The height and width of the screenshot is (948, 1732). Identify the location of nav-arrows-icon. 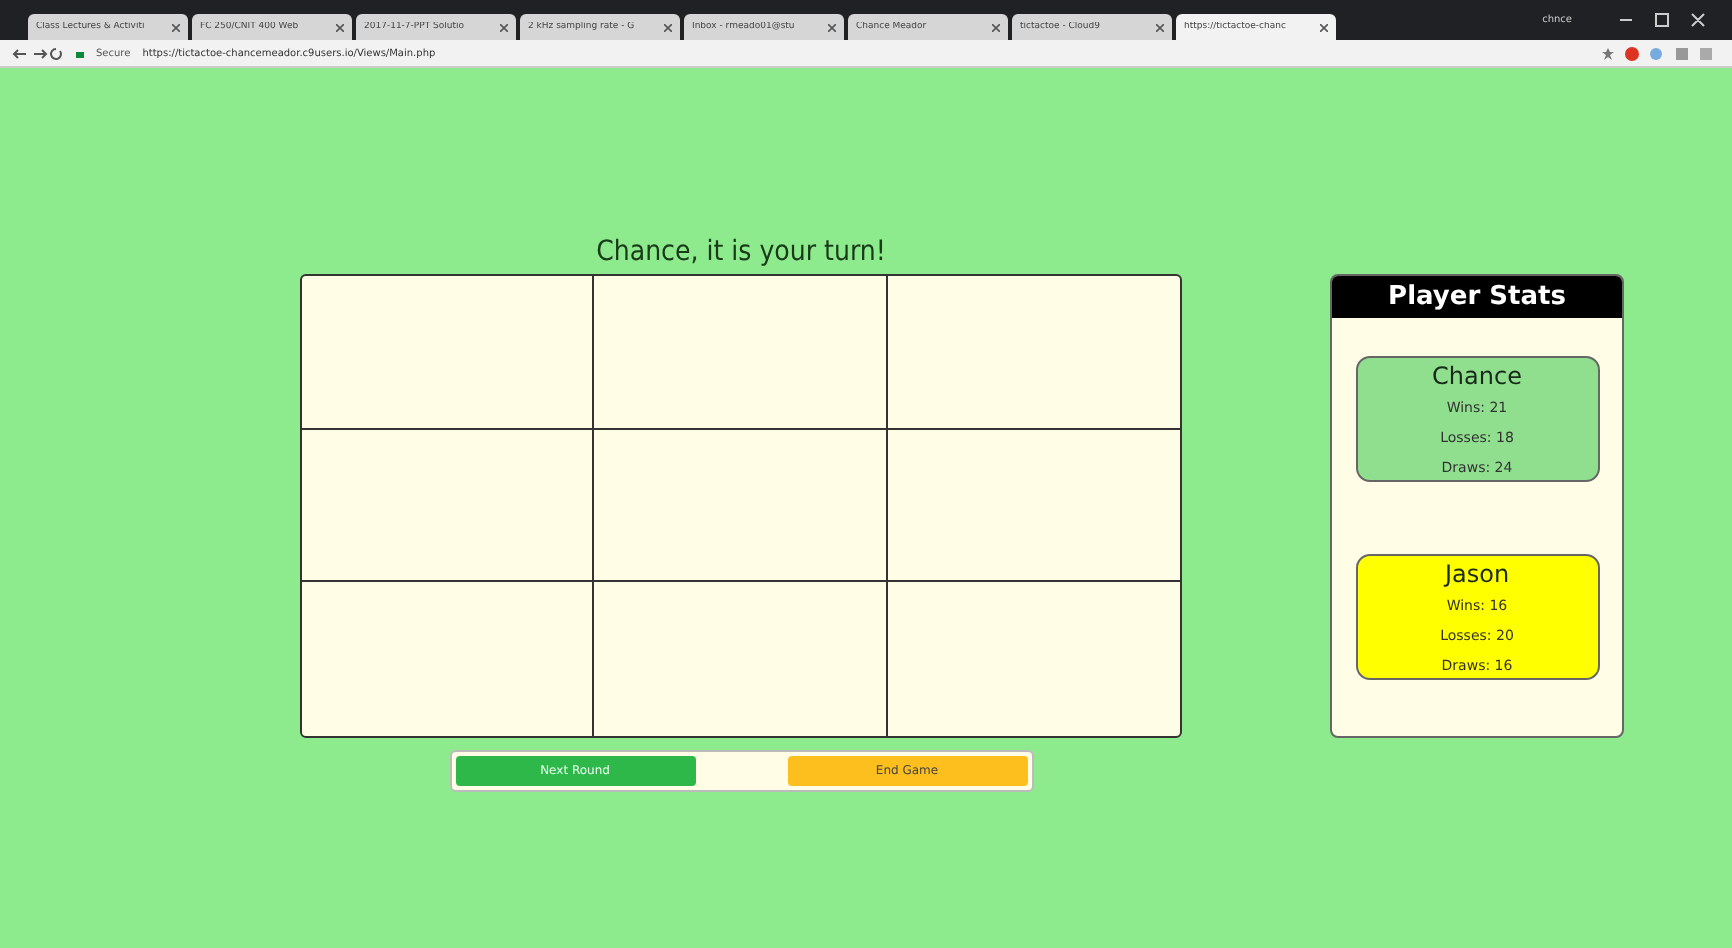
(38, 53).